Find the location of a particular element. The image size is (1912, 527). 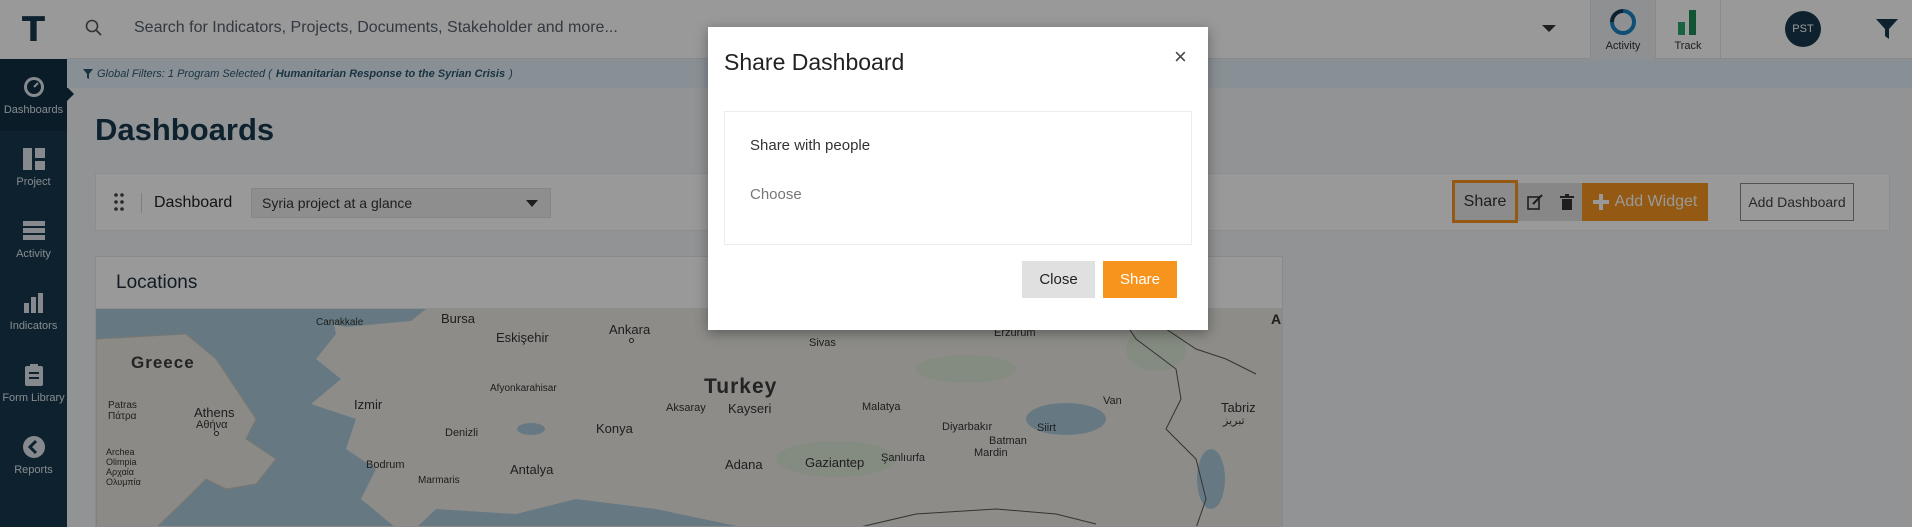

people-select: Choose is located at coordinates (776, 194).